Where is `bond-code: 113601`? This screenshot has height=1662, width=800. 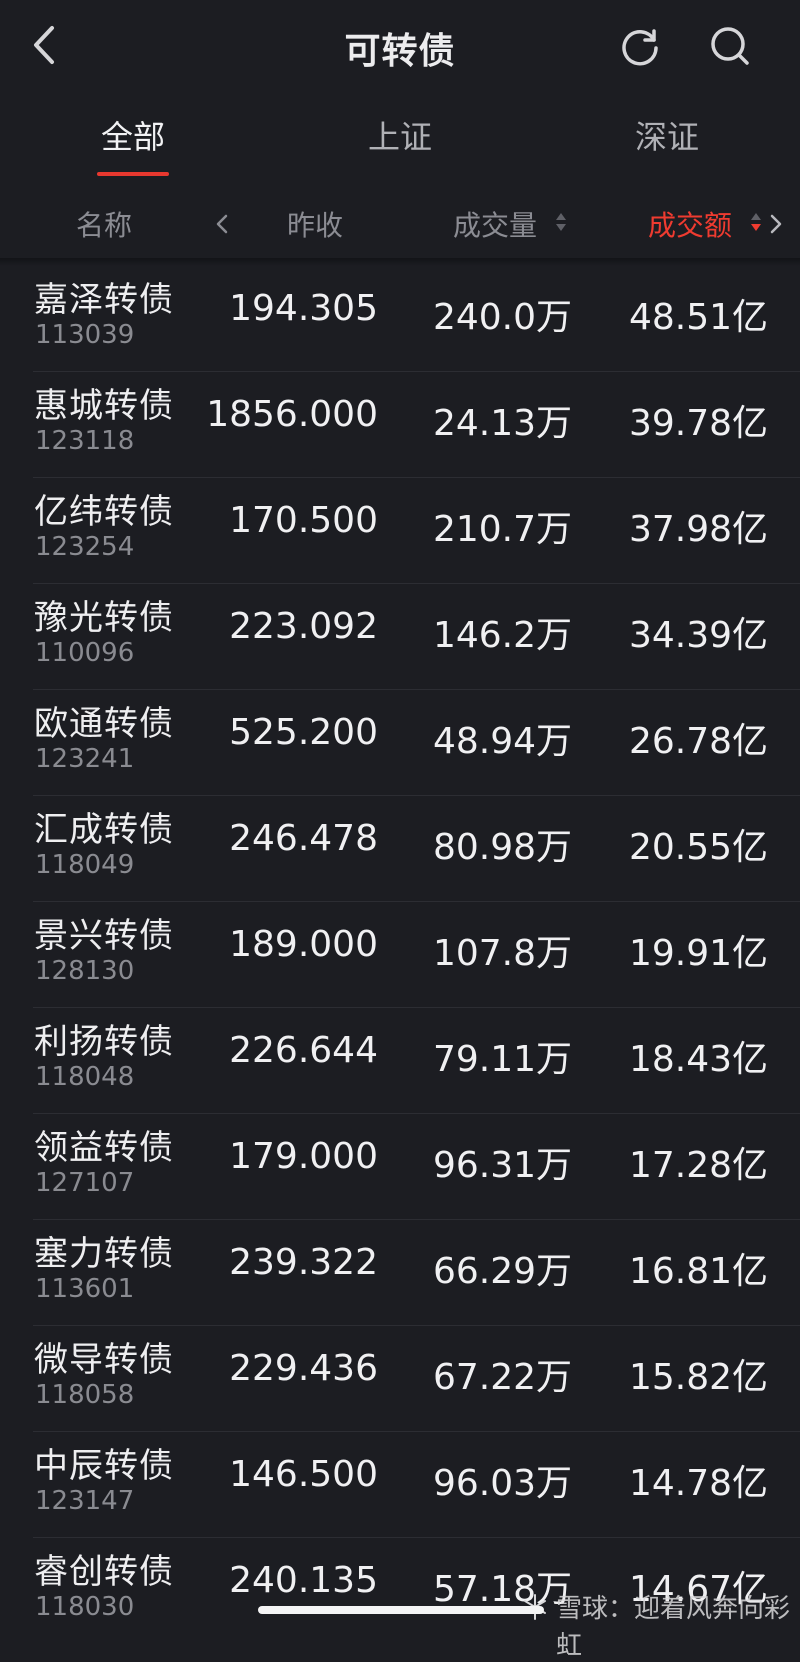 bond-code: 113601 is located at coordinates (85, 1289).